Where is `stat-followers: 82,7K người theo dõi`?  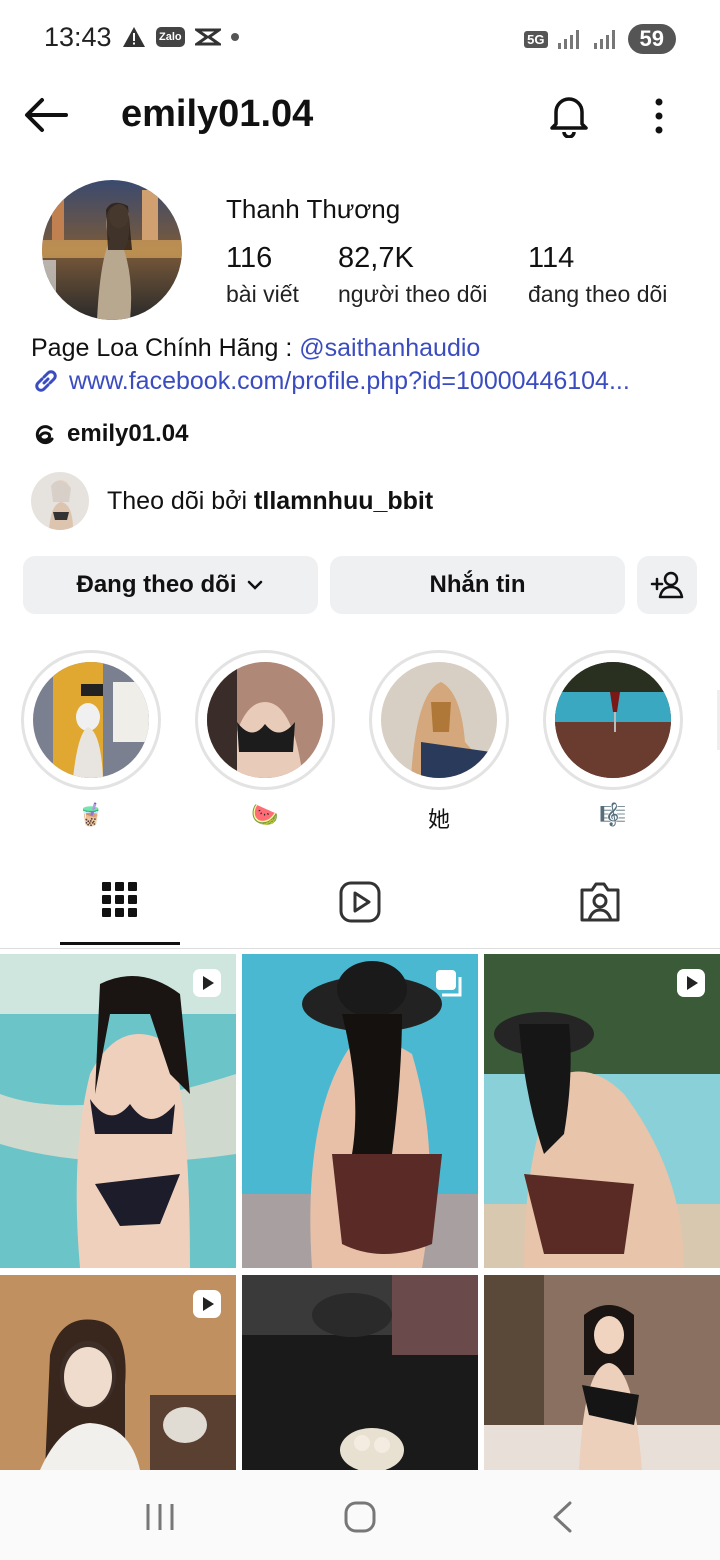
stat-followers: 82,7K người theo dõi is located at coordinates (412, 275).